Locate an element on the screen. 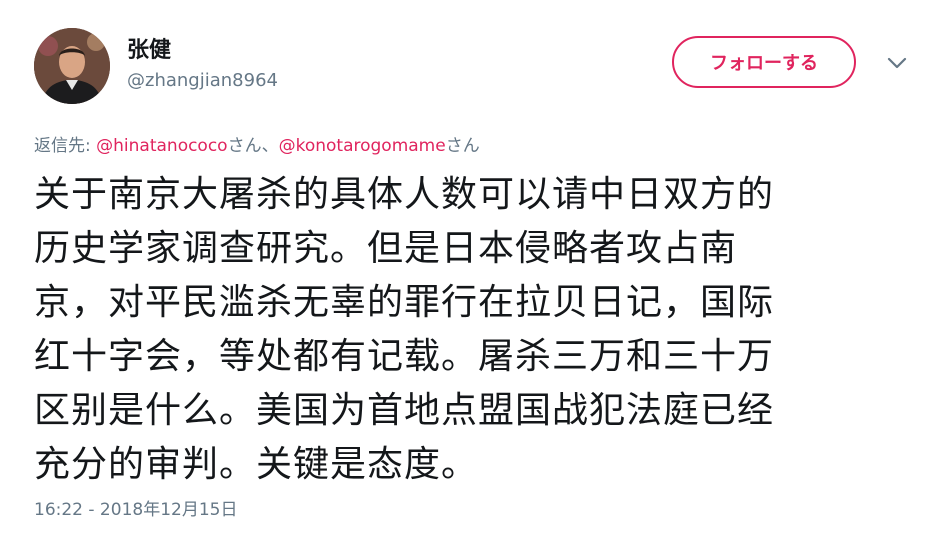  display-name: 张健 is located at coordinates (149, 48).